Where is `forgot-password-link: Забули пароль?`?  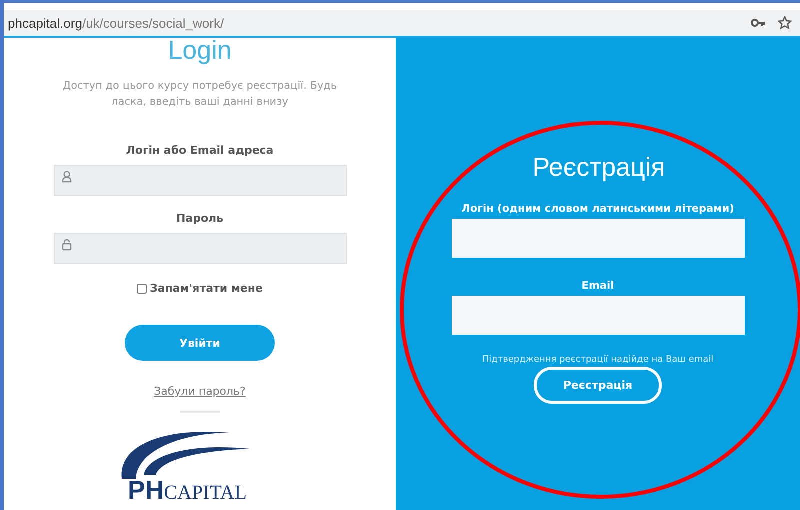 forgot-password-link: Забули пароль? is located at coordinates (200, 391).